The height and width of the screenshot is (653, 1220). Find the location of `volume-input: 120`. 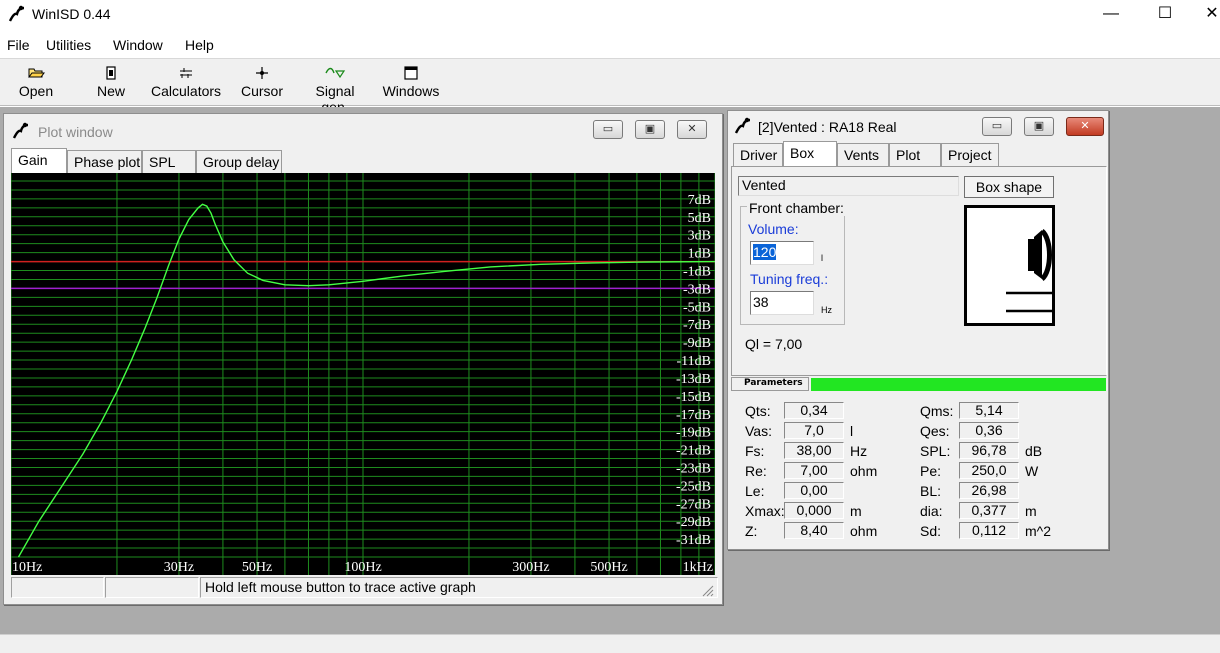

volume-input: 120 is located at coordinates (782, 253).